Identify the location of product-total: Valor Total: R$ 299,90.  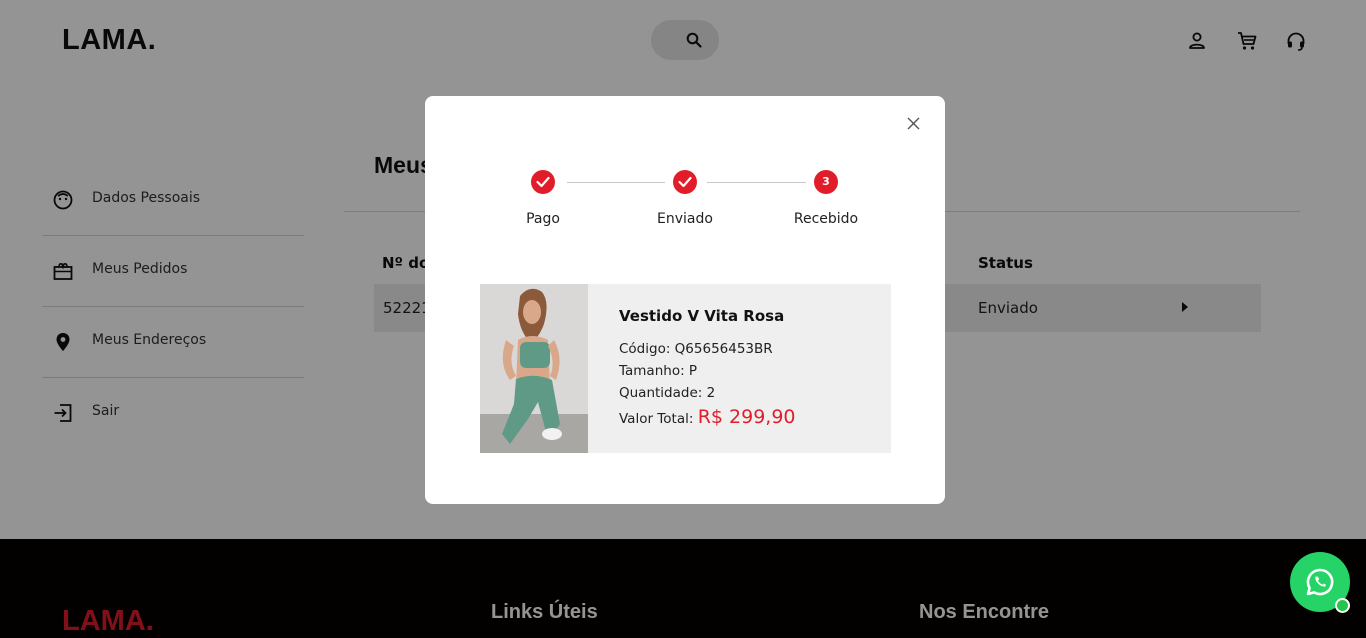
(707, 417).